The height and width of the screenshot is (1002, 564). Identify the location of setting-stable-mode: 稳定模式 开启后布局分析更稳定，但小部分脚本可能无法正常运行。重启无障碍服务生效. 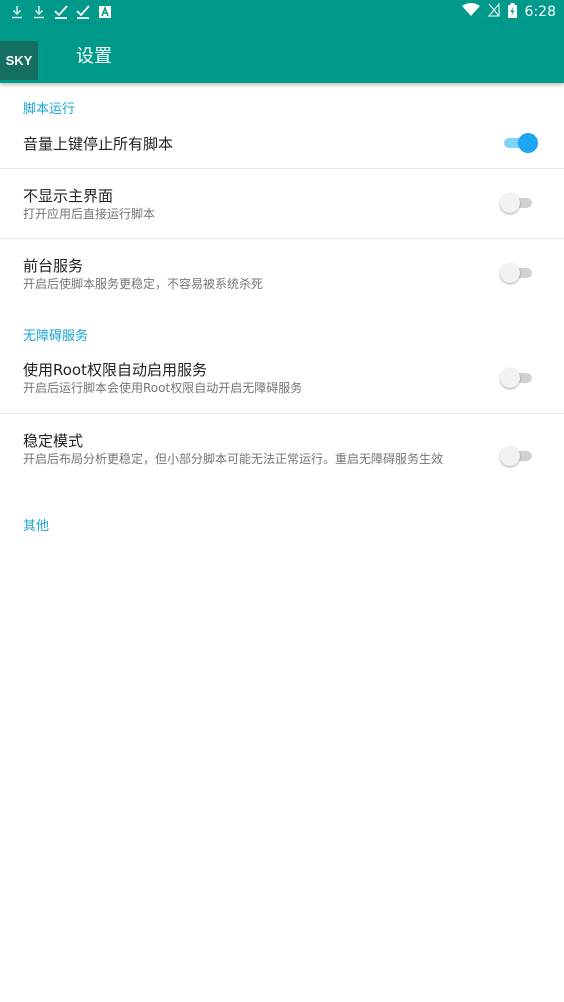
(282, 456).